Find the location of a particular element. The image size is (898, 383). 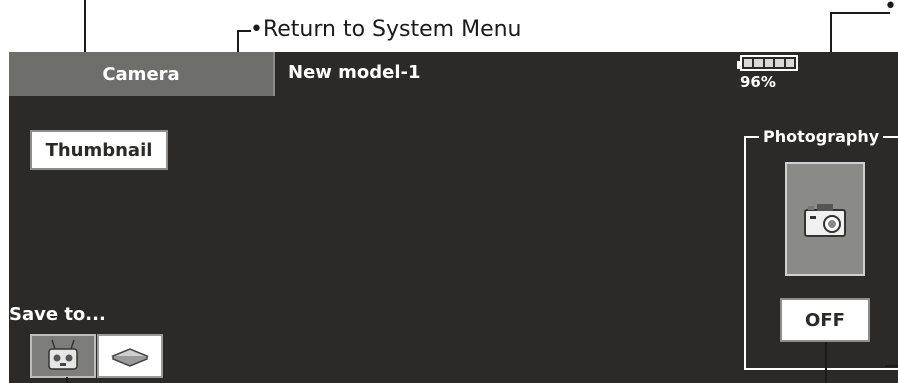

screen-title: Camera is located at coordinates (141, 74).